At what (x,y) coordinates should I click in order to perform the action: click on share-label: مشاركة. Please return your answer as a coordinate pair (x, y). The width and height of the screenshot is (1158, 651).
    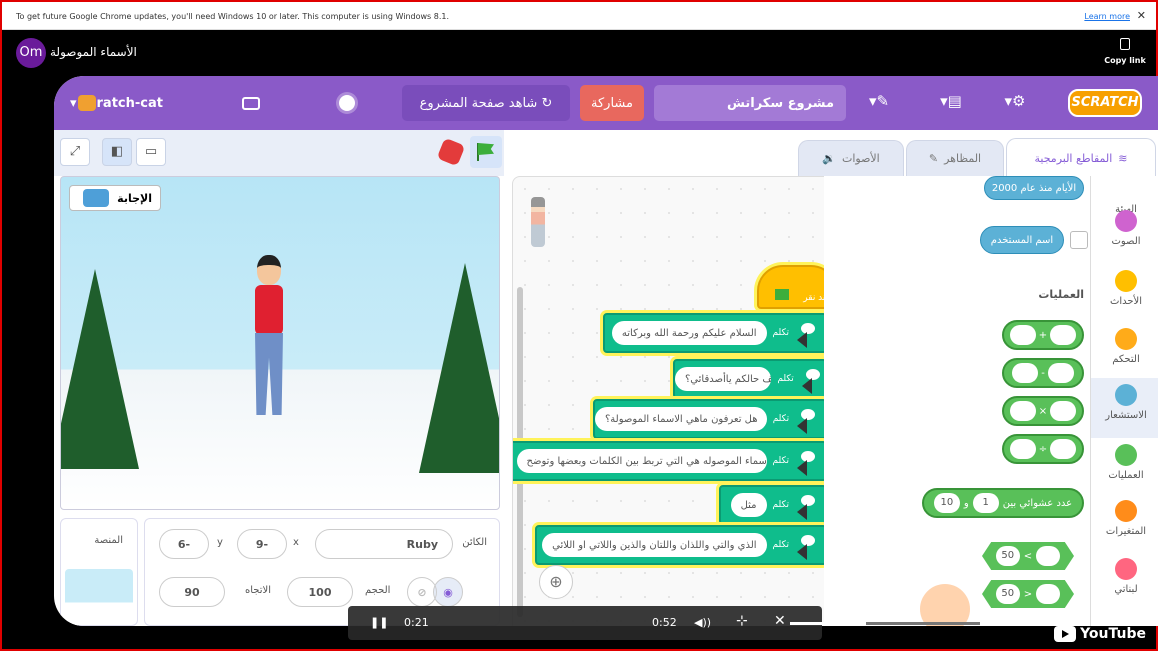
    Looking at the image, I should click on (612, 103).